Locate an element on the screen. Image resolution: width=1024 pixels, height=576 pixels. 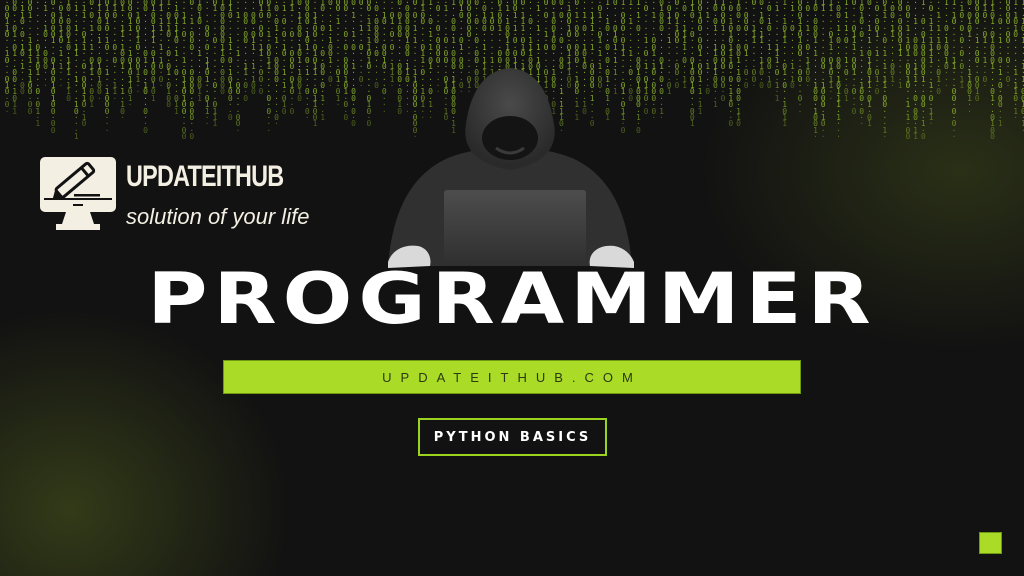
brand-name: UPDATEITHUB is located at coordinates (205, 176).